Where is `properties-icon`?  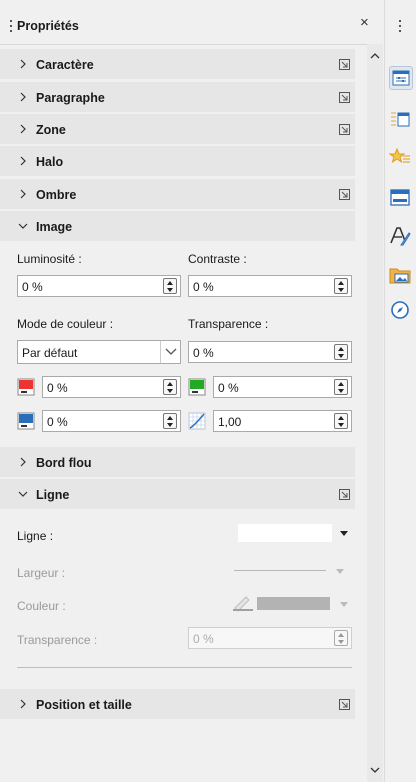
properties-icon is located at coordinates (401, 78).